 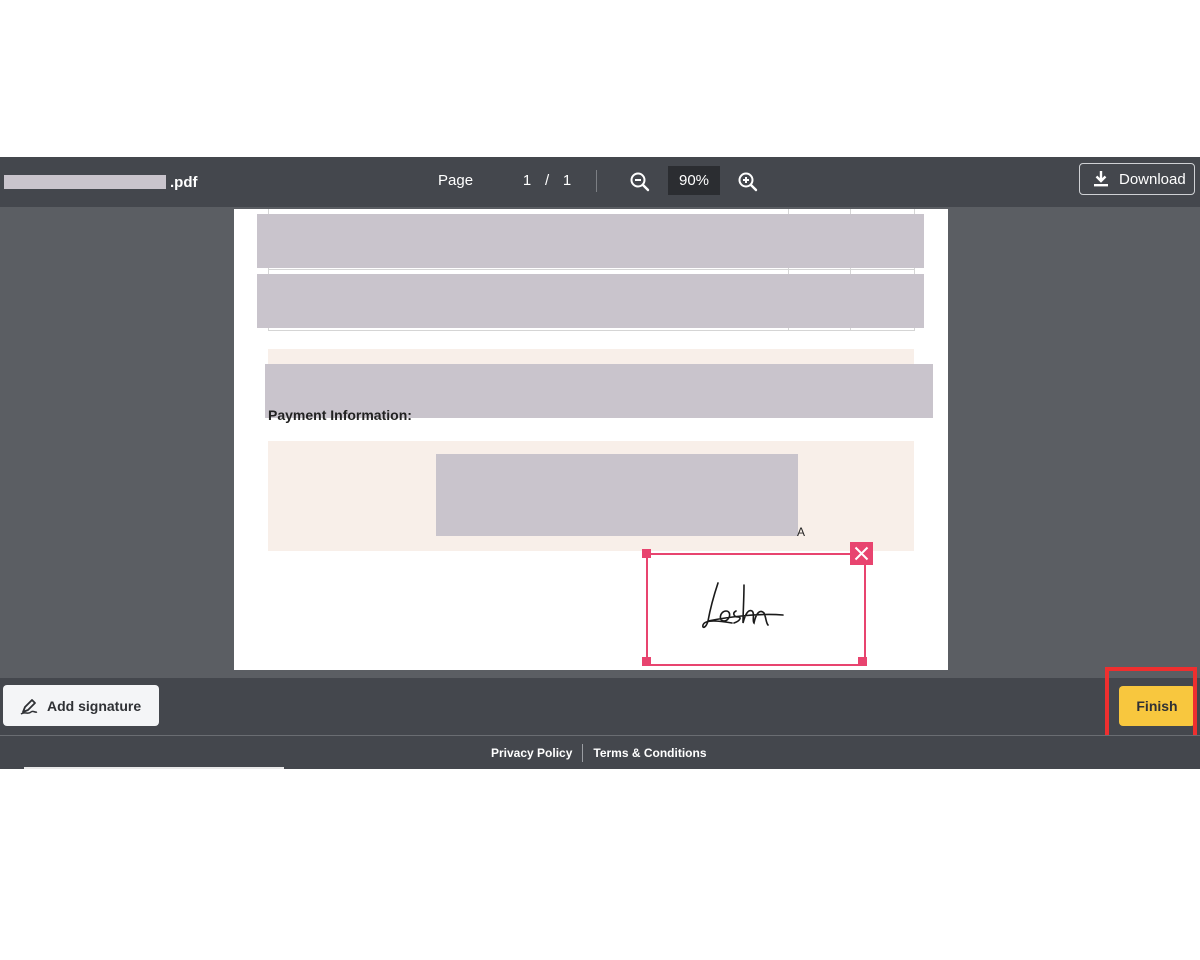 What do you see at coordinates (567, 180) in the screenshot?
I see `total-pages: 1` at bounding box center [567, 180].